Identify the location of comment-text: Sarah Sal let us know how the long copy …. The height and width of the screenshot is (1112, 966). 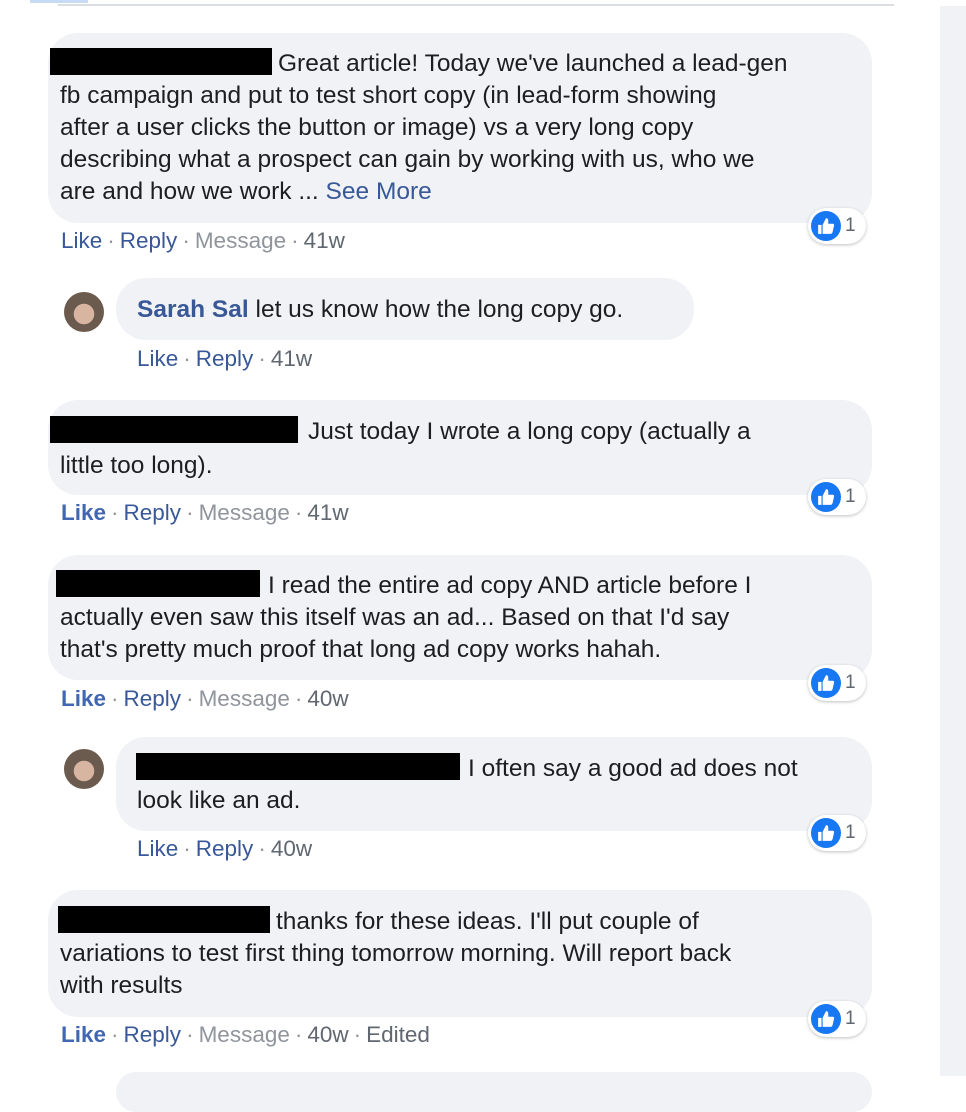
(380, 309).